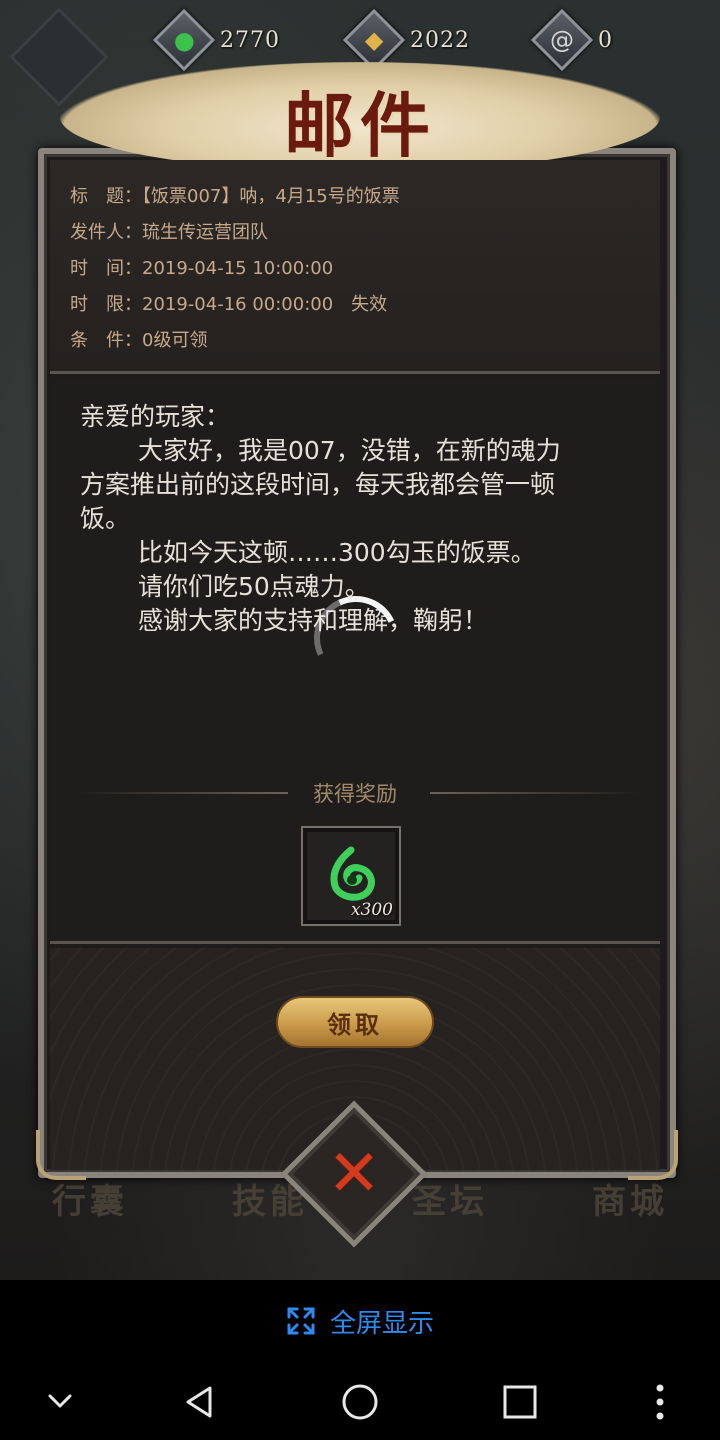  Describe the element at coordinates (318, 484) in the screenshot. I see `mail-body-line: 方案推出前的这段时间，每天我都会管一顿` at that location.